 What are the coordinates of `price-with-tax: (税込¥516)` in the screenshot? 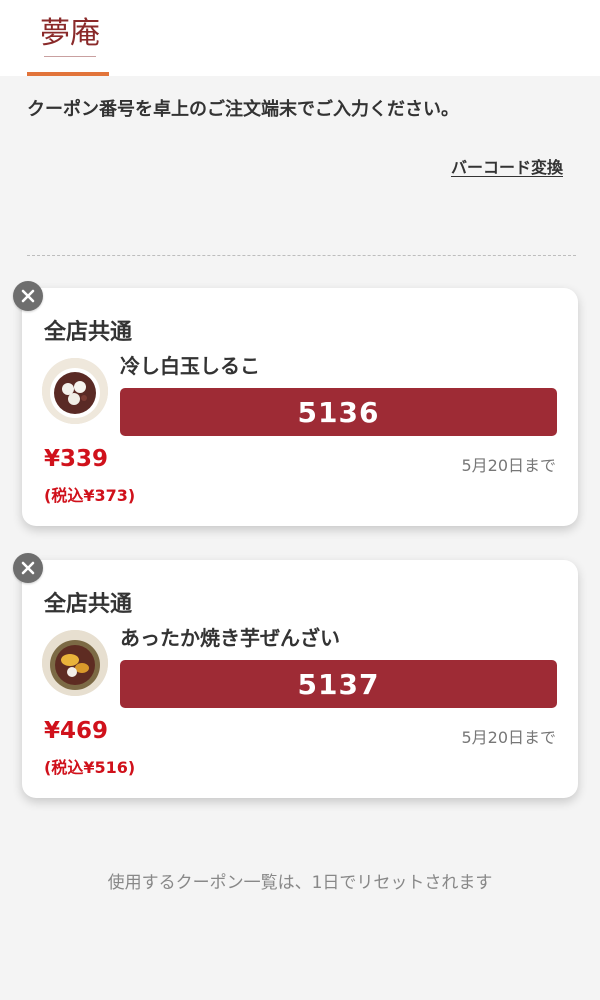 It's located at (90, 767).